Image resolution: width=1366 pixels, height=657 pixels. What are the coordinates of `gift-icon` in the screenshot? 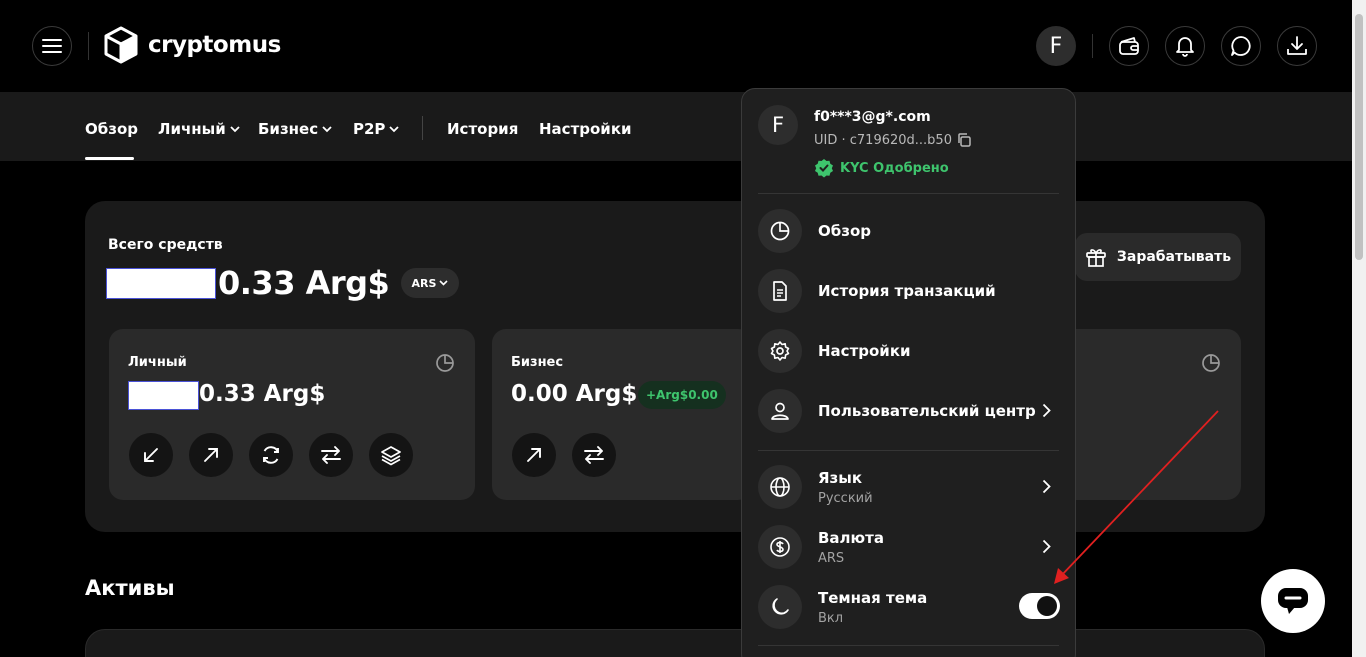 It's located at (1096, 258).